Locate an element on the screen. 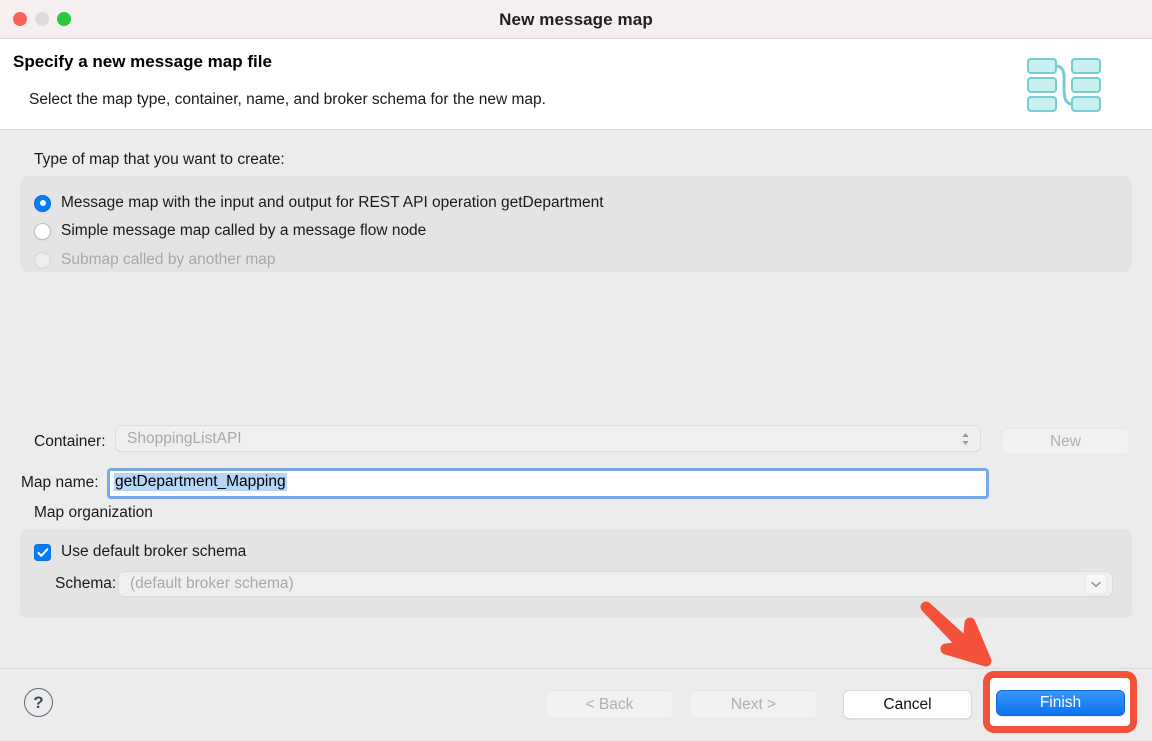 The width and height of the screenshot is (1152, 741). radio-option-label: Submap called by another map is located at coordinates (168, 259).